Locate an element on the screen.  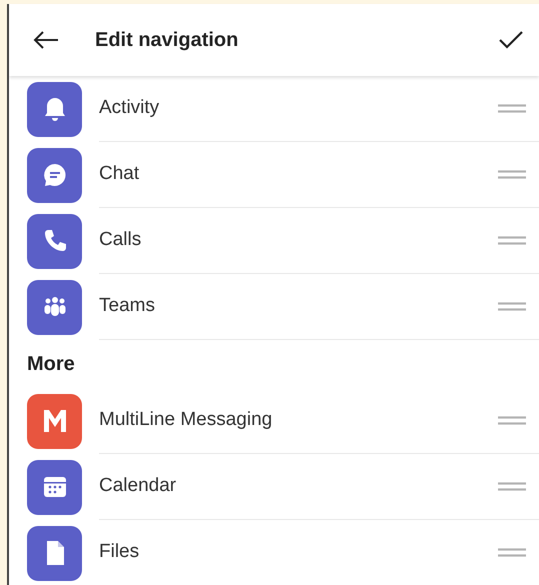
back-button is located at coordinates (46, 40).